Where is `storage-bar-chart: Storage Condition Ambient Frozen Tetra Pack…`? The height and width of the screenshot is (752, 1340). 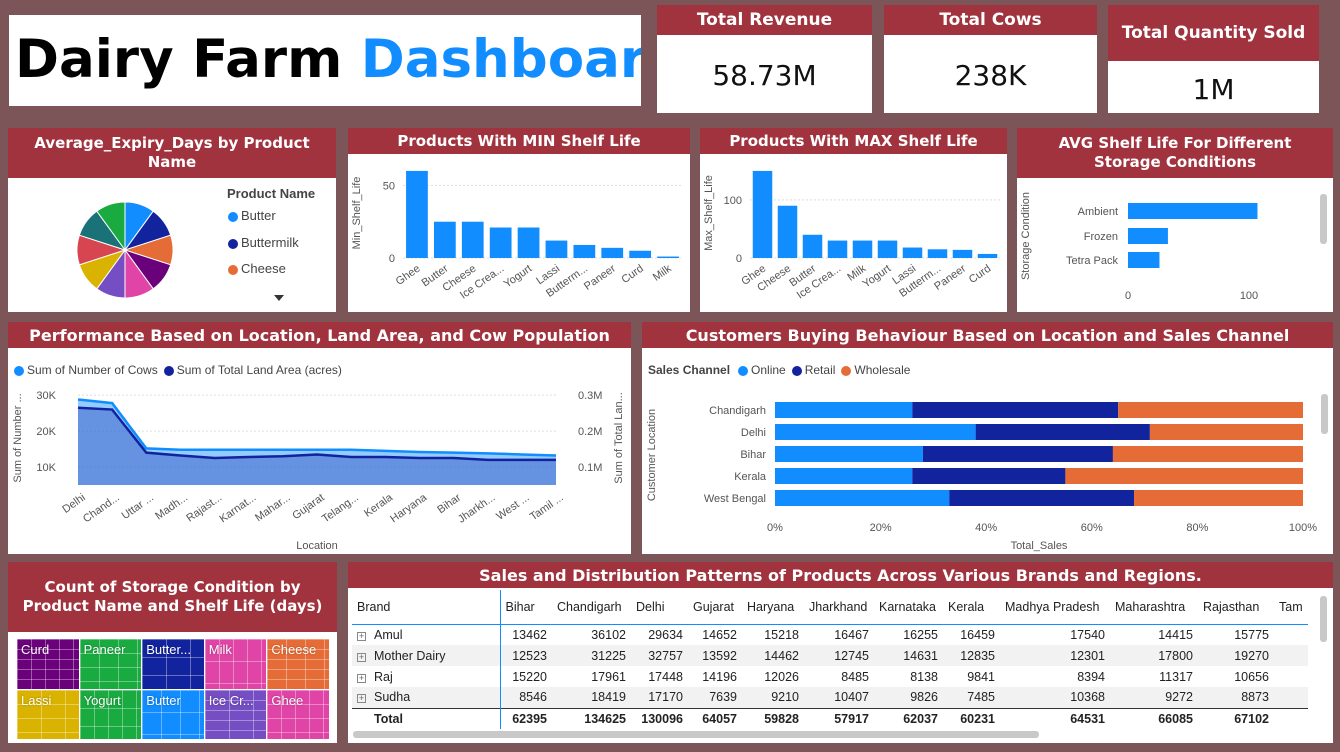
storage-bar-chart: Storage Condition Ambient Frozen Tetra Pack… is located at coordinates (1167, 245).